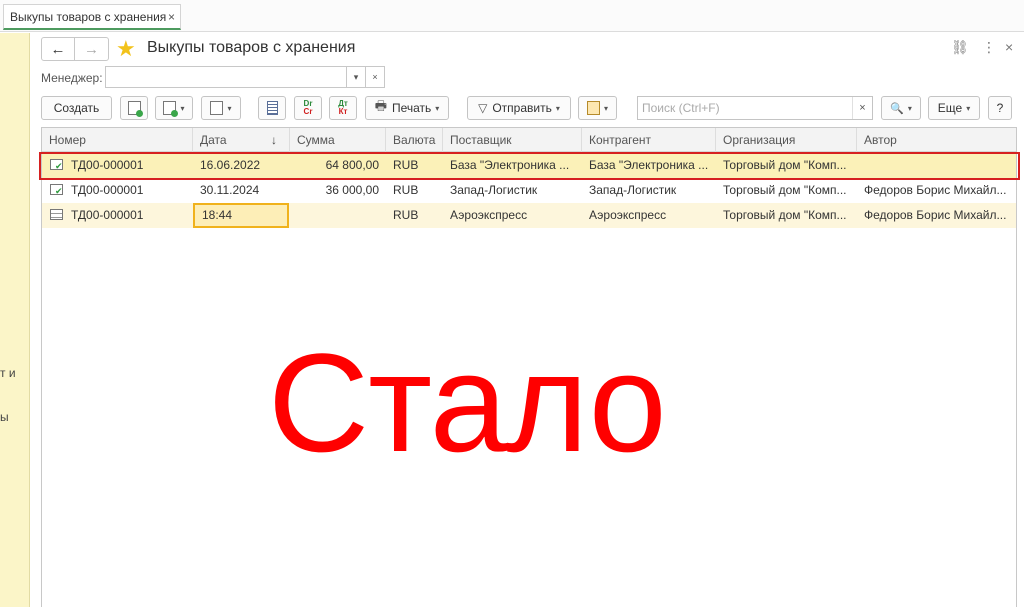 This screenshot has height=607, width=1024. Describe the element at coordinates (226, 77) in the screenshot. I see `manager-input` at that location.